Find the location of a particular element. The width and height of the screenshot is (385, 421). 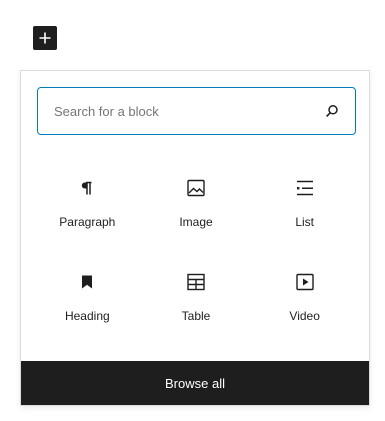

block-item-label: Image is located at coordinates (196, 222).